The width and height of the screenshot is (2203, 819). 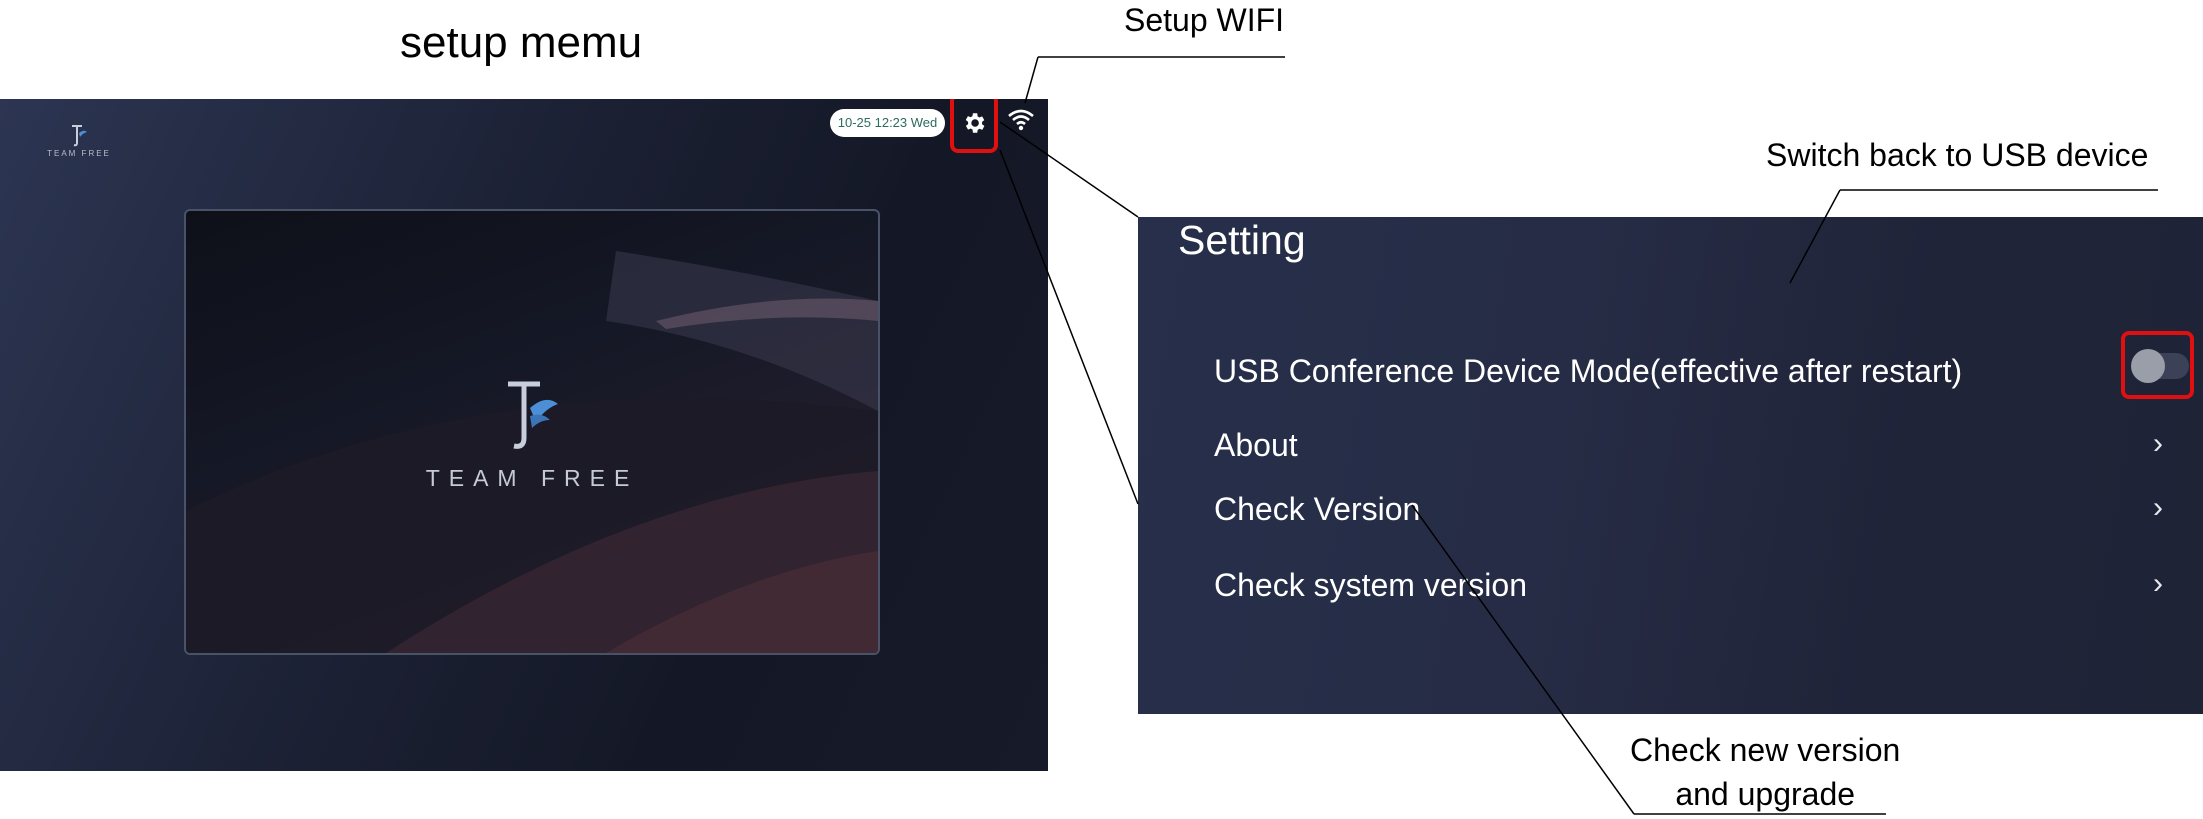 I want to click on wifi-leader-diagonal, so click(x=1031, y=80).